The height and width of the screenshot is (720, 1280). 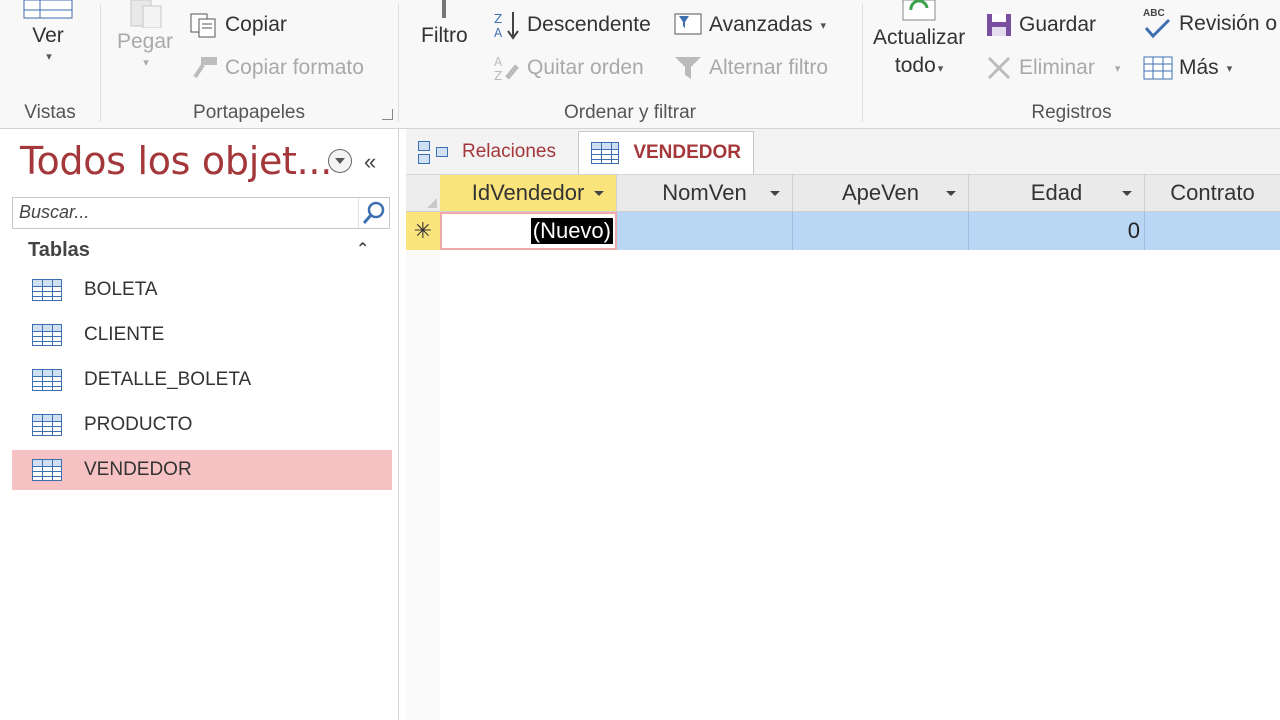 What do you see at coordinates (168, 379) in the screenshot?
I see `nav-item-label: DETALLE_BOLETA` at bounding box center [168, 379].